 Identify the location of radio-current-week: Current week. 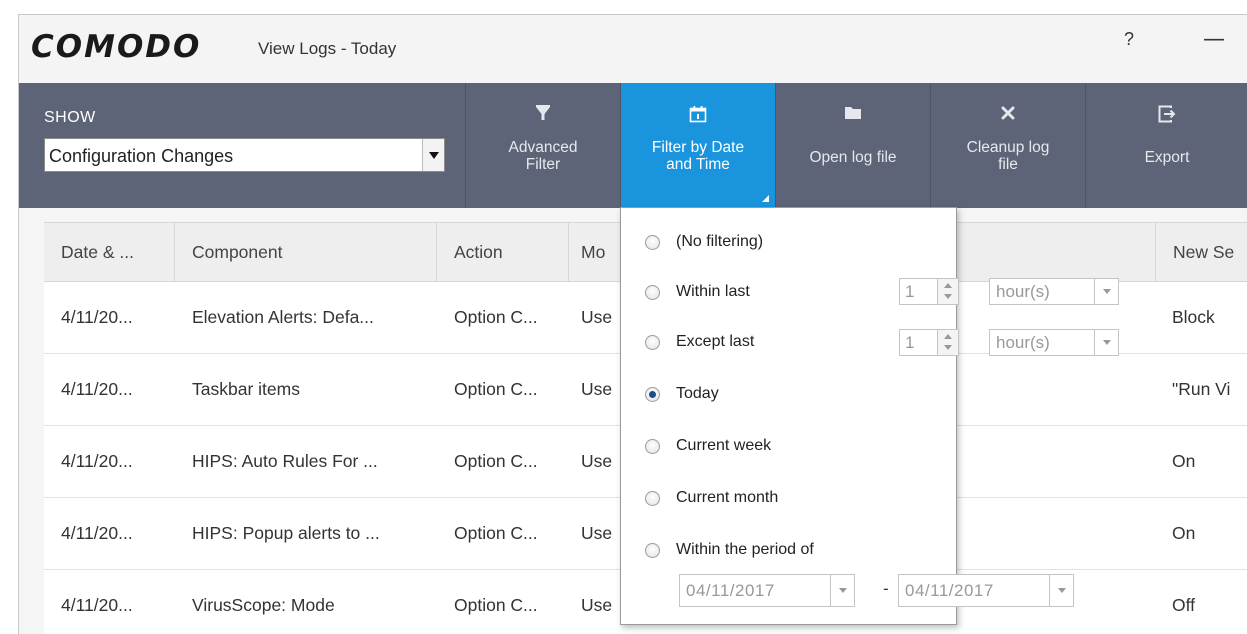
(708, 446).